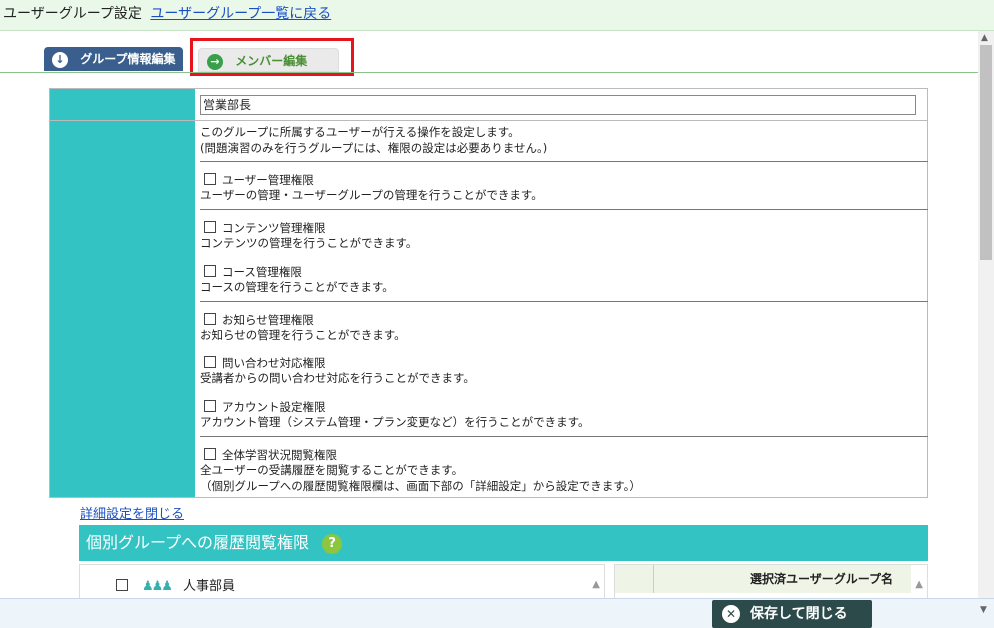 The image size is (994, 628). I want to click on permission-user-admin: ユーザー管理権限, so click(257, 180).